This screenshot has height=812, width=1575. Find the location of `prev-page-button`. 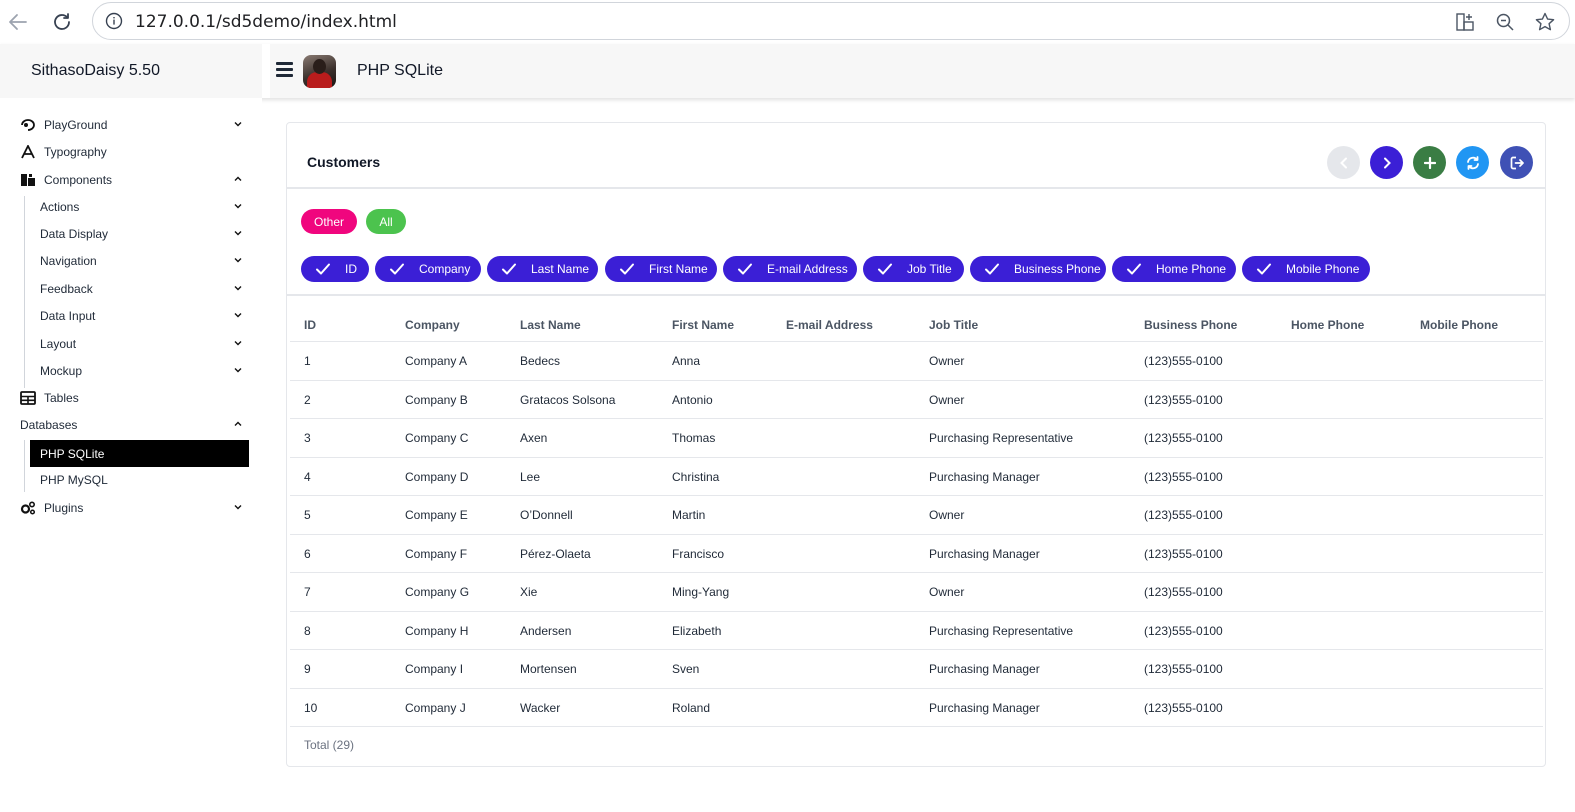

prev-page-button is located at coordinates (1343, 162).